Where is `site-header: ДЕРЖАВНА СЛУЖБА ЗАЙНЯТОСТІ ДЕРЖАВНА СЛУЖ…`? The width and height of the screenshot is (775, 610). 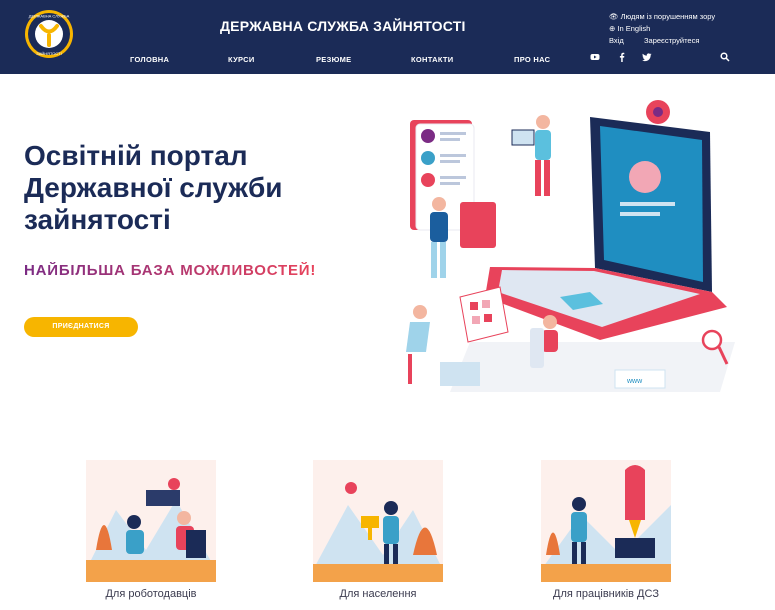 site-header: ДЕРЖАВНА СЛУЖБА ЗАЙНЯТОСТІ ДЕРЖАВНА СЛУЖ… is located at coordinates (387, 37).